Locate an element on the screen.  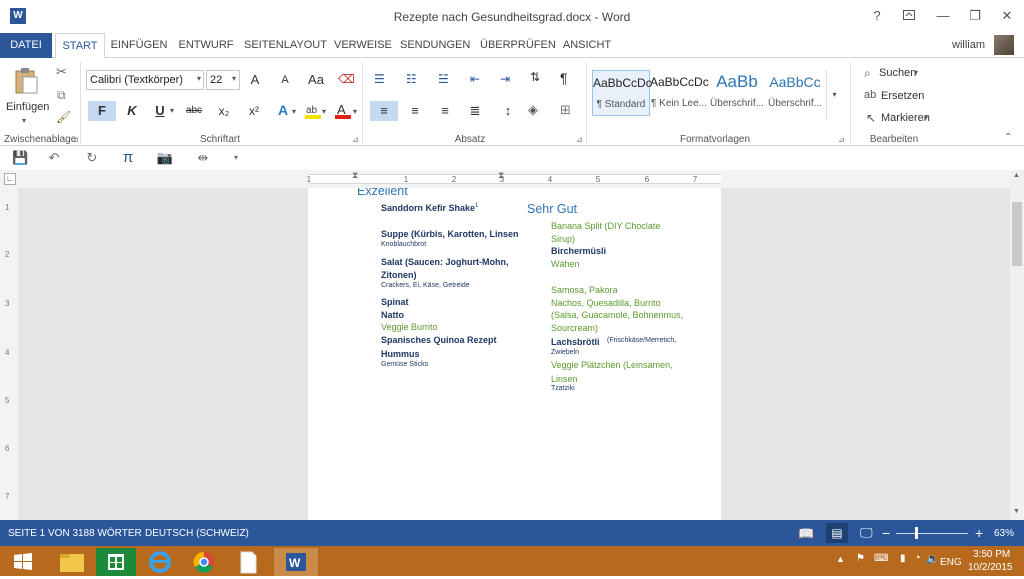
font-size-dropdown-icon: ▾ is located at coordinates (234, 78).